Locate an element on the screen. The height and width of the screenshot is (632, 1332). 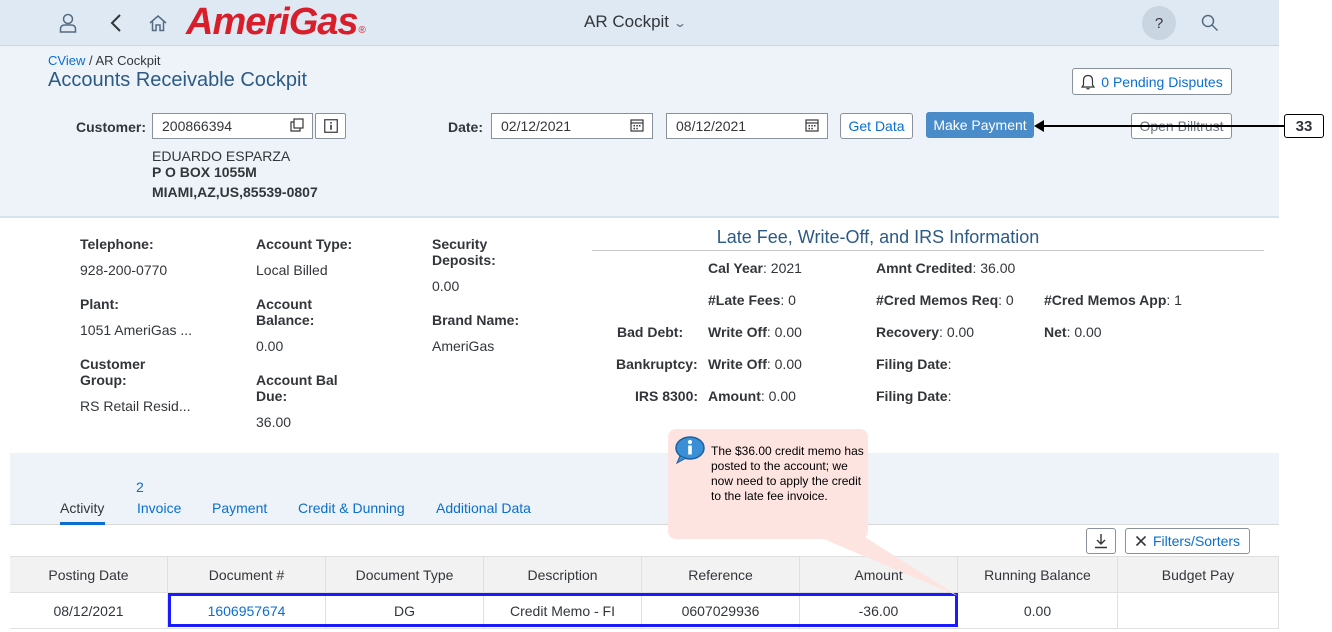
export-button is located at coordinates (1101, 541).